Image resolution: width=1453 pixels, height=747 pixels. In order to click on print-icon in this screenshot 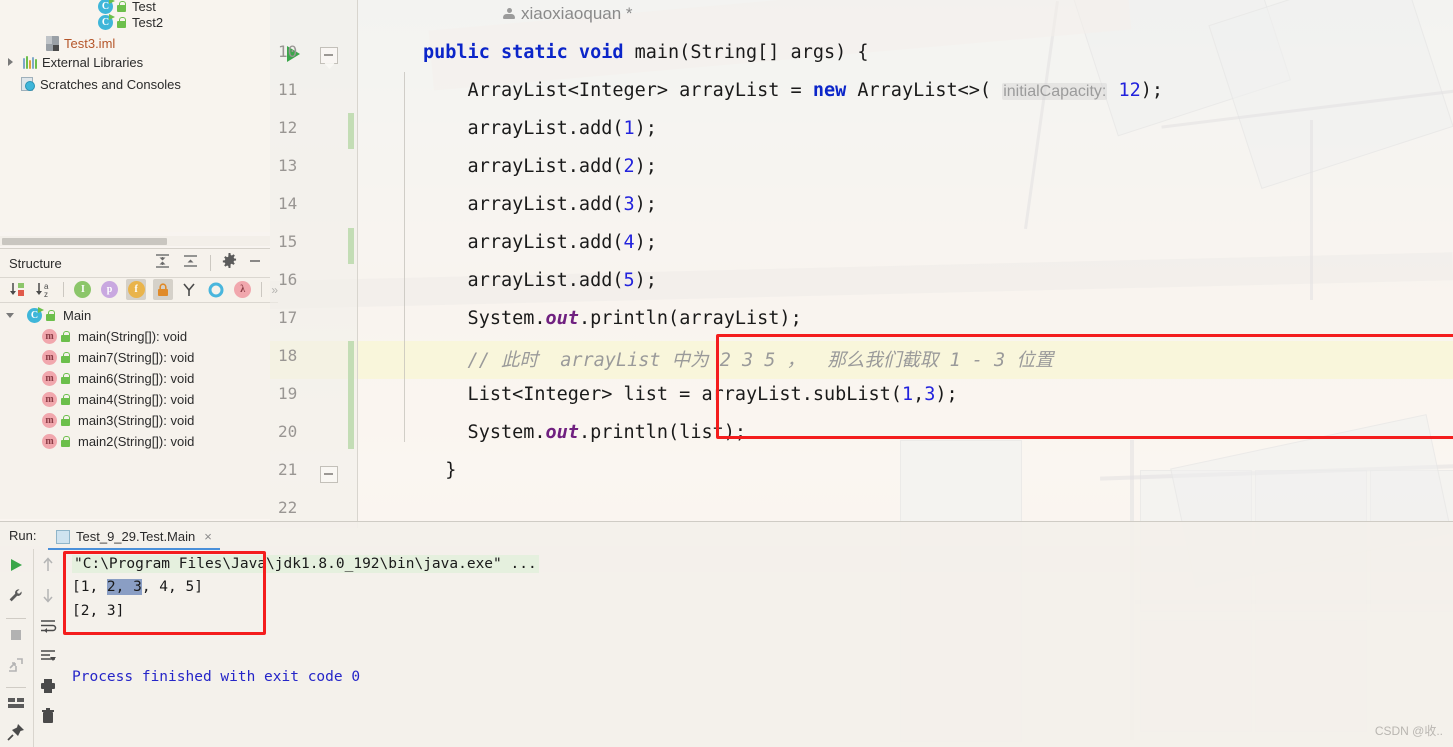, I will do `click(48, 688)`.